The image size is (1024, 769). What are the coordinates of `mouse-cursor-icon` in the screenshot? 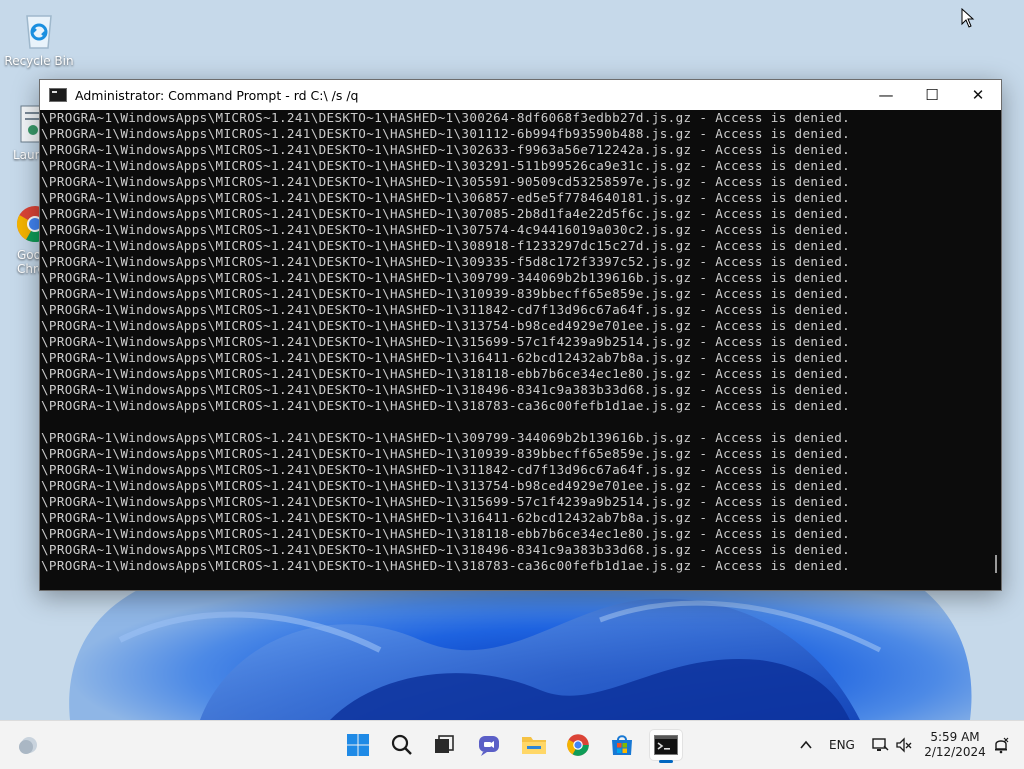 It's located at (968, 19).